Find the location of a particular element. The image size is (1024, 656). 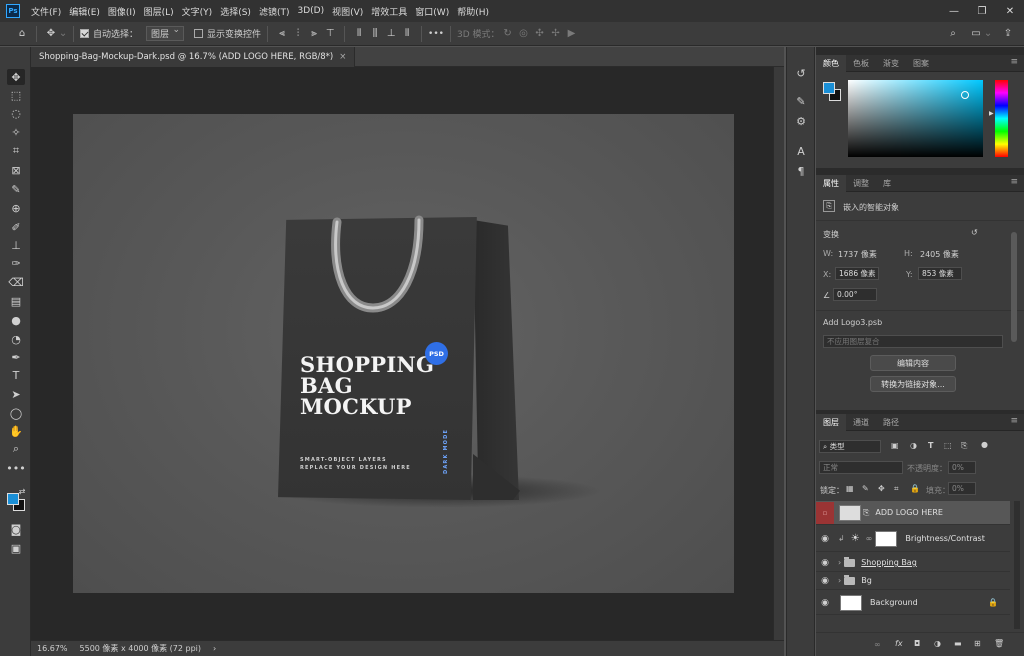

menu-select: 选择(S) is located at coordinates (235, 11).